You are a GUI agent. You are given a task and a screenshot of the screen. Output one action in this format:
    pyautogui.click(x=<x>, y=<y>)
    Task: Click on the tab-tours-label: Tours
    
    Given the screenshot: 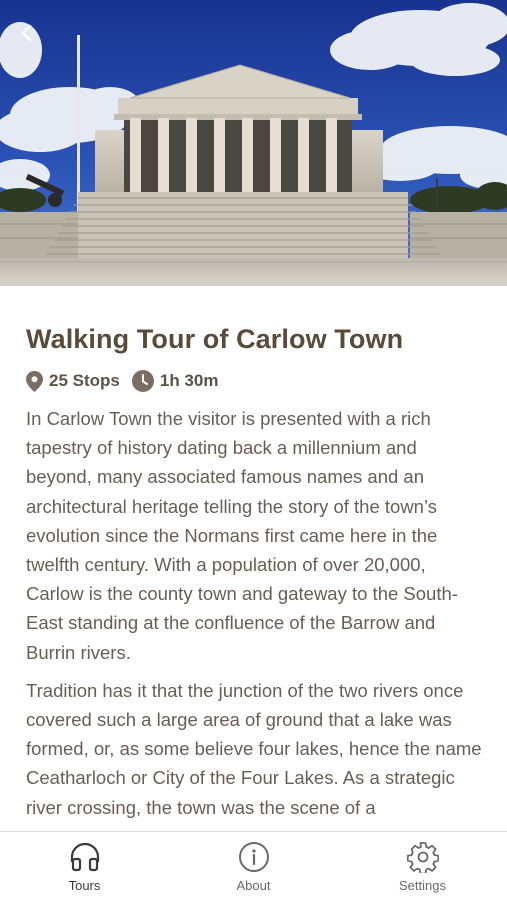 What is the action you would take?
    pyautogui.click(x=84, y=885)
    